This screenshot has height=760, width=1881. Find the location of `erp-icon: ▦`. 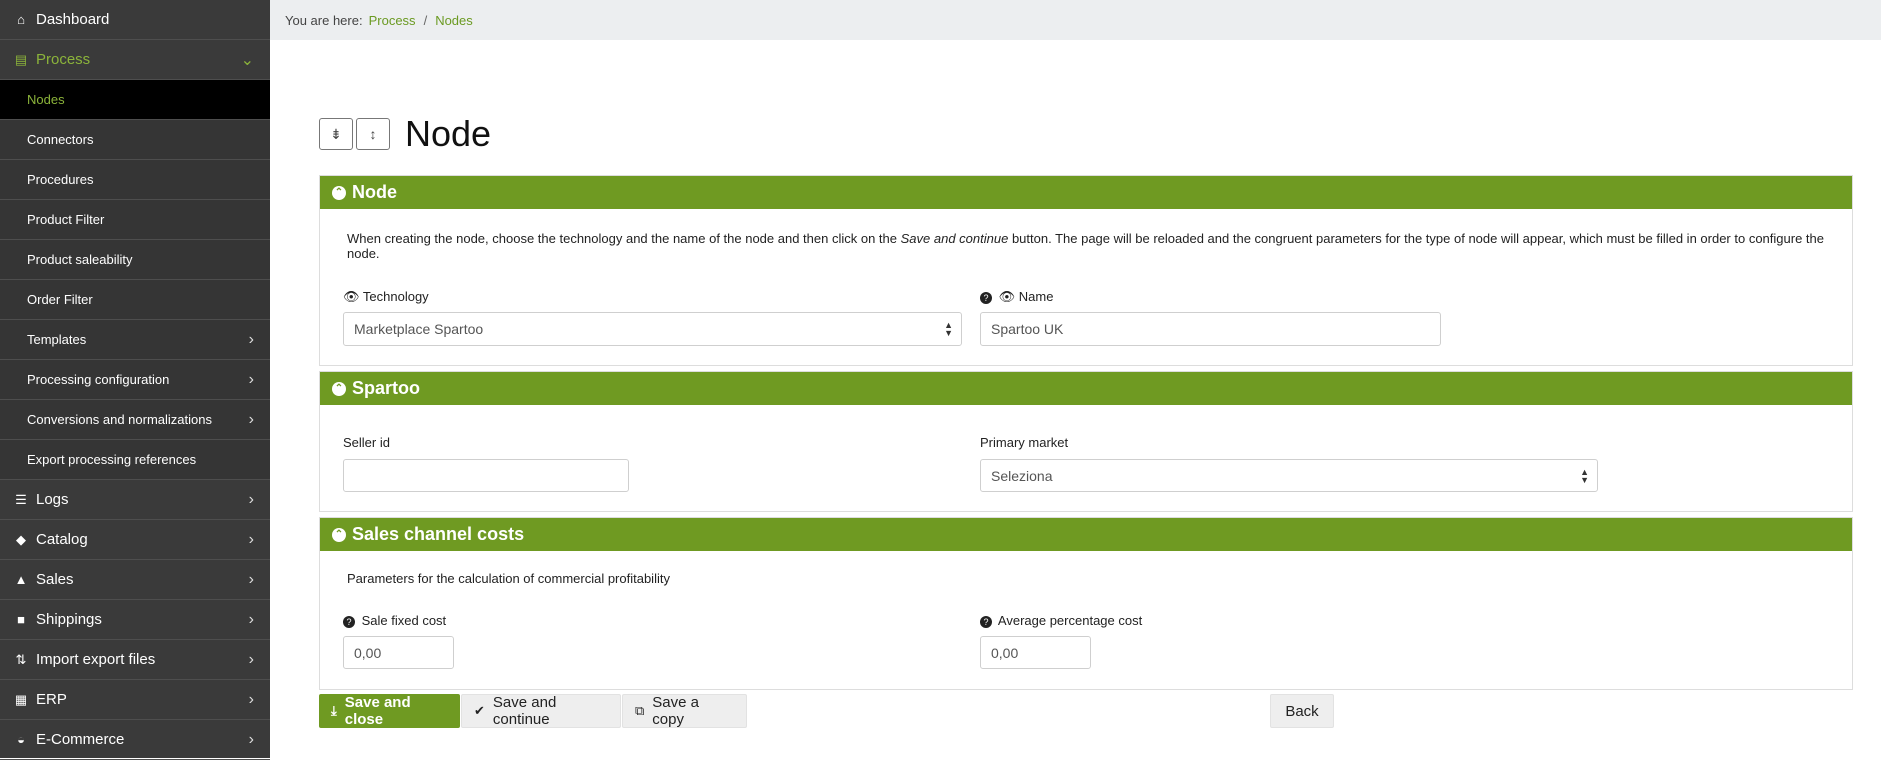

erp-icon: ▦ is located at coordinates (21, 699).